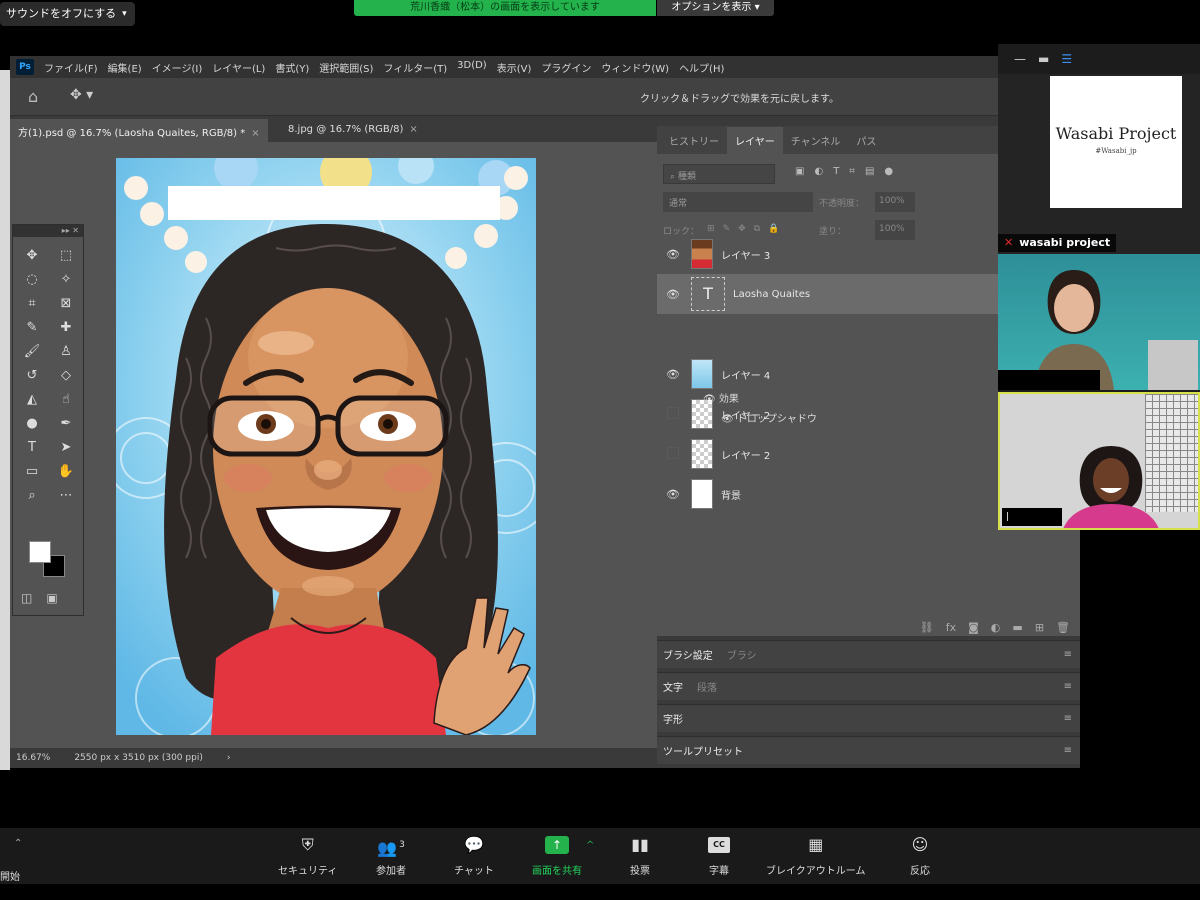  Describe the element at coordinates (71, 67) in the screenshot. I see `ps-menu-item: ファイル(F)` at that location.